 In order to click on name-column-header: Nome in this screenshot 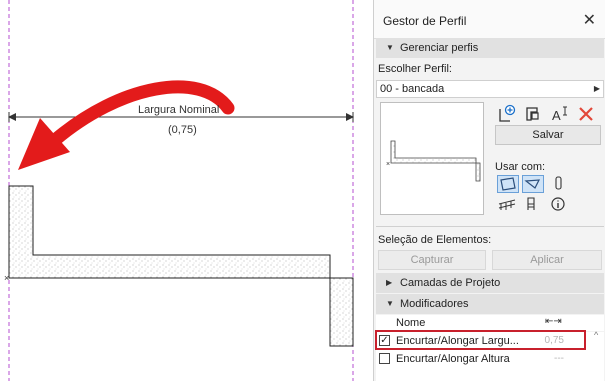, I will do `click(411, 323)`.